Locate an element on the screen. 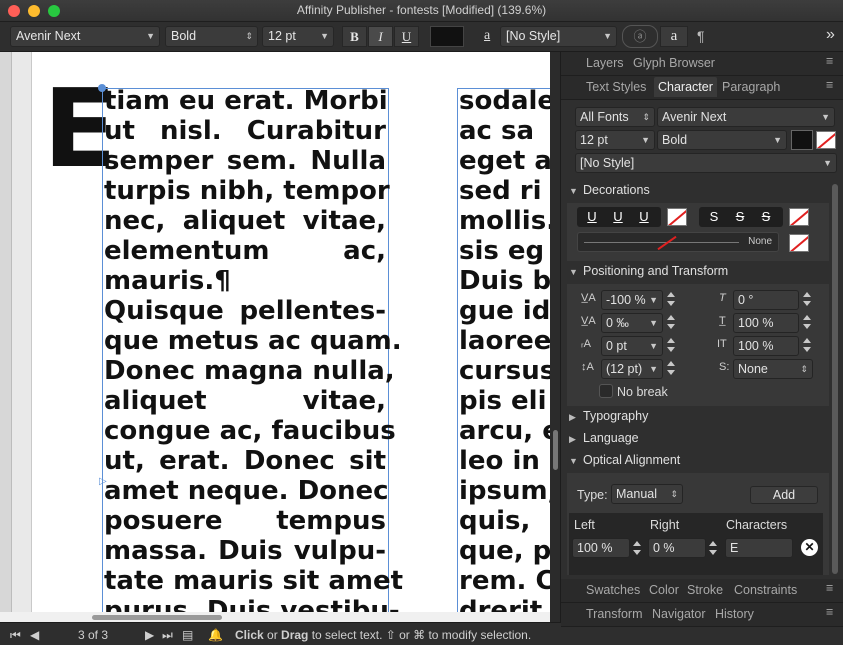 This screenshot has width=843, height=645. right-value-stepper is located at coordinates (713, 548).